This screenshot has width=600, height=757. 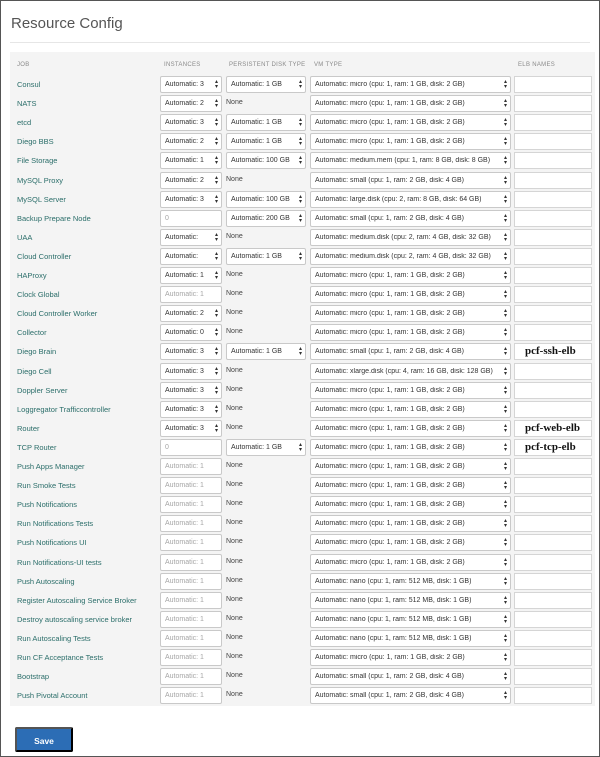 I want to click on elb-names-input: pcf-web-elb, so click(x=553, y=428).